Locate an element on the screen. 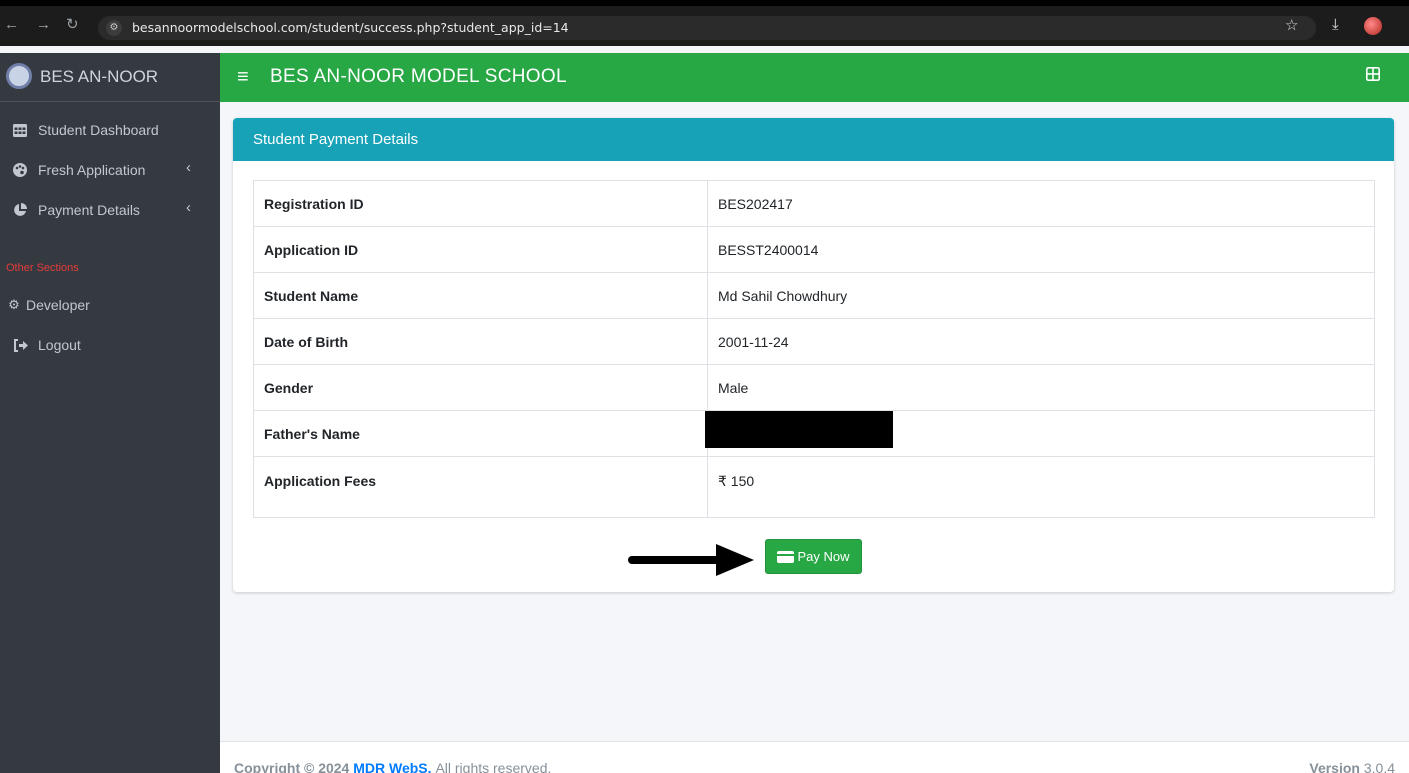  sidebar-item-payment-details: Payment Details is located at coordinates (76, 210).